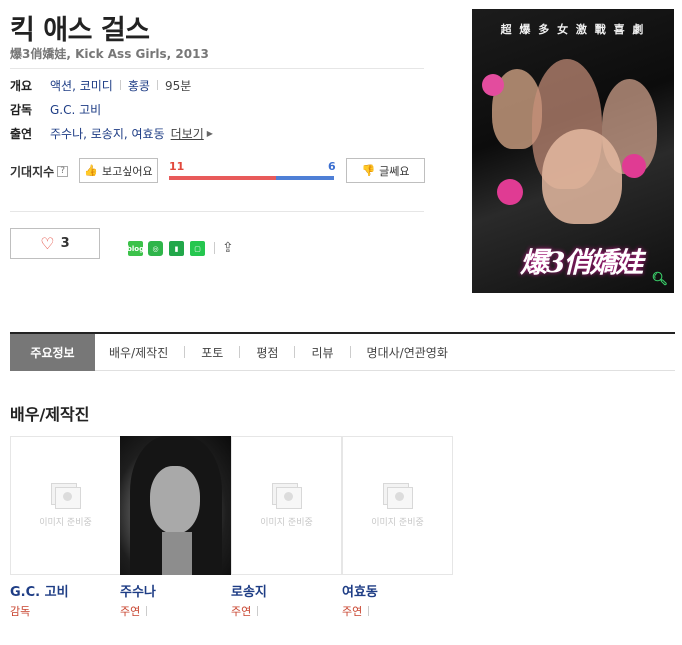 The image size is (682, 645). I want to click on tab-cast-crew: 배우/제작진, so click(138, 352).